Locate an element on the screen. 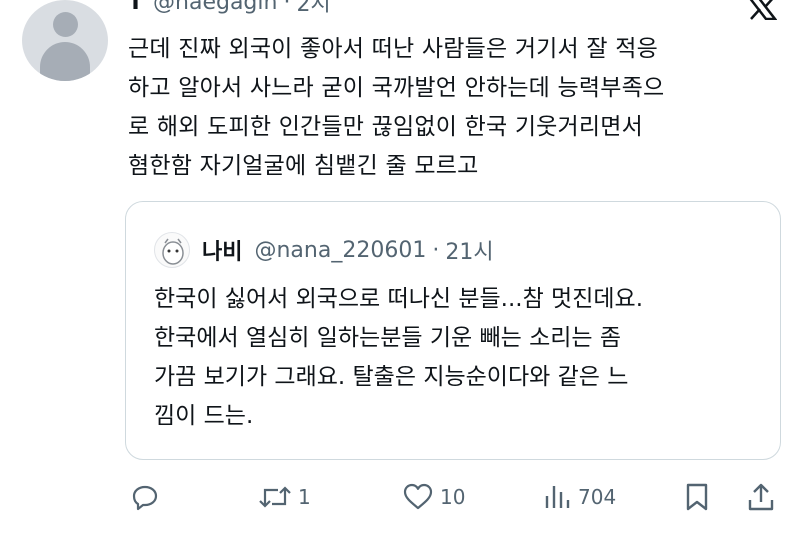  reply-button is located at coordinates (145, 497).